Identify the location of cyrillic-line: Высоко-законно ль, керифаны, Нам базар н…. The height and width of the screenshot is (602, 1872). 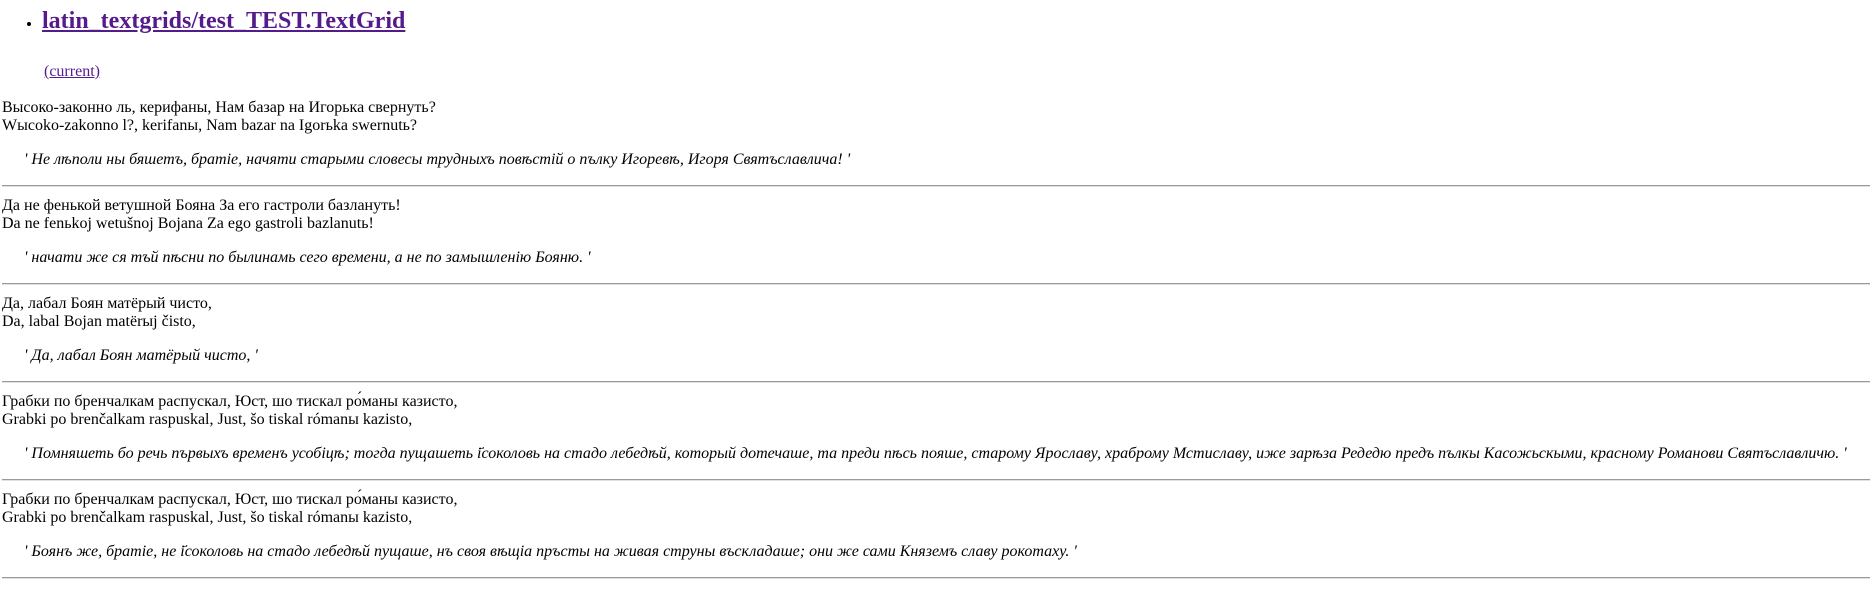
(219, 107).